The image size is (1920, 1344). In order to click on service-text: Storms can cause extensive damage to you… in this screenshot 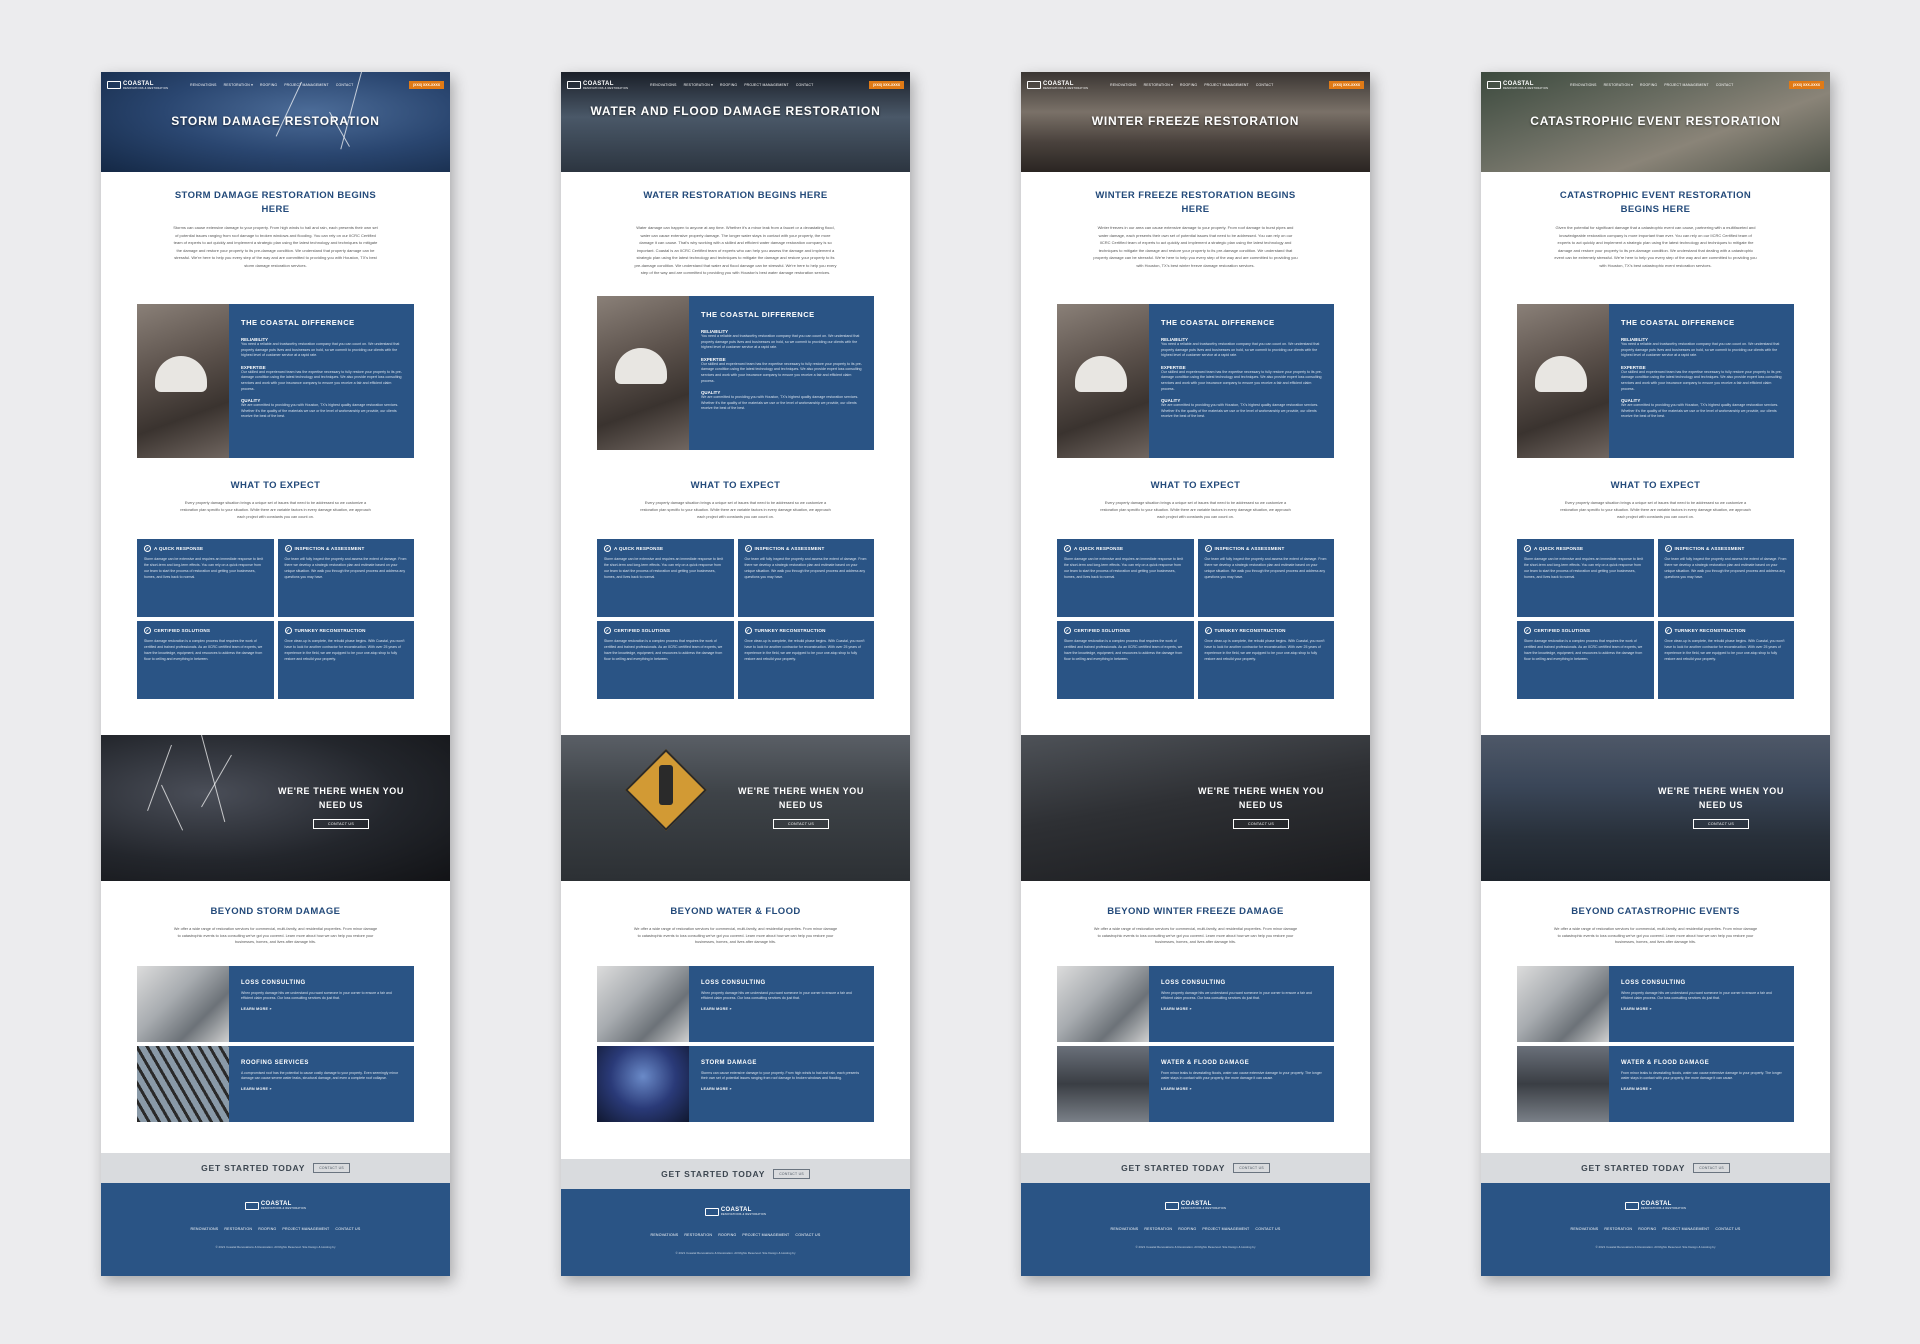, I will do `click(780, 1076)`.